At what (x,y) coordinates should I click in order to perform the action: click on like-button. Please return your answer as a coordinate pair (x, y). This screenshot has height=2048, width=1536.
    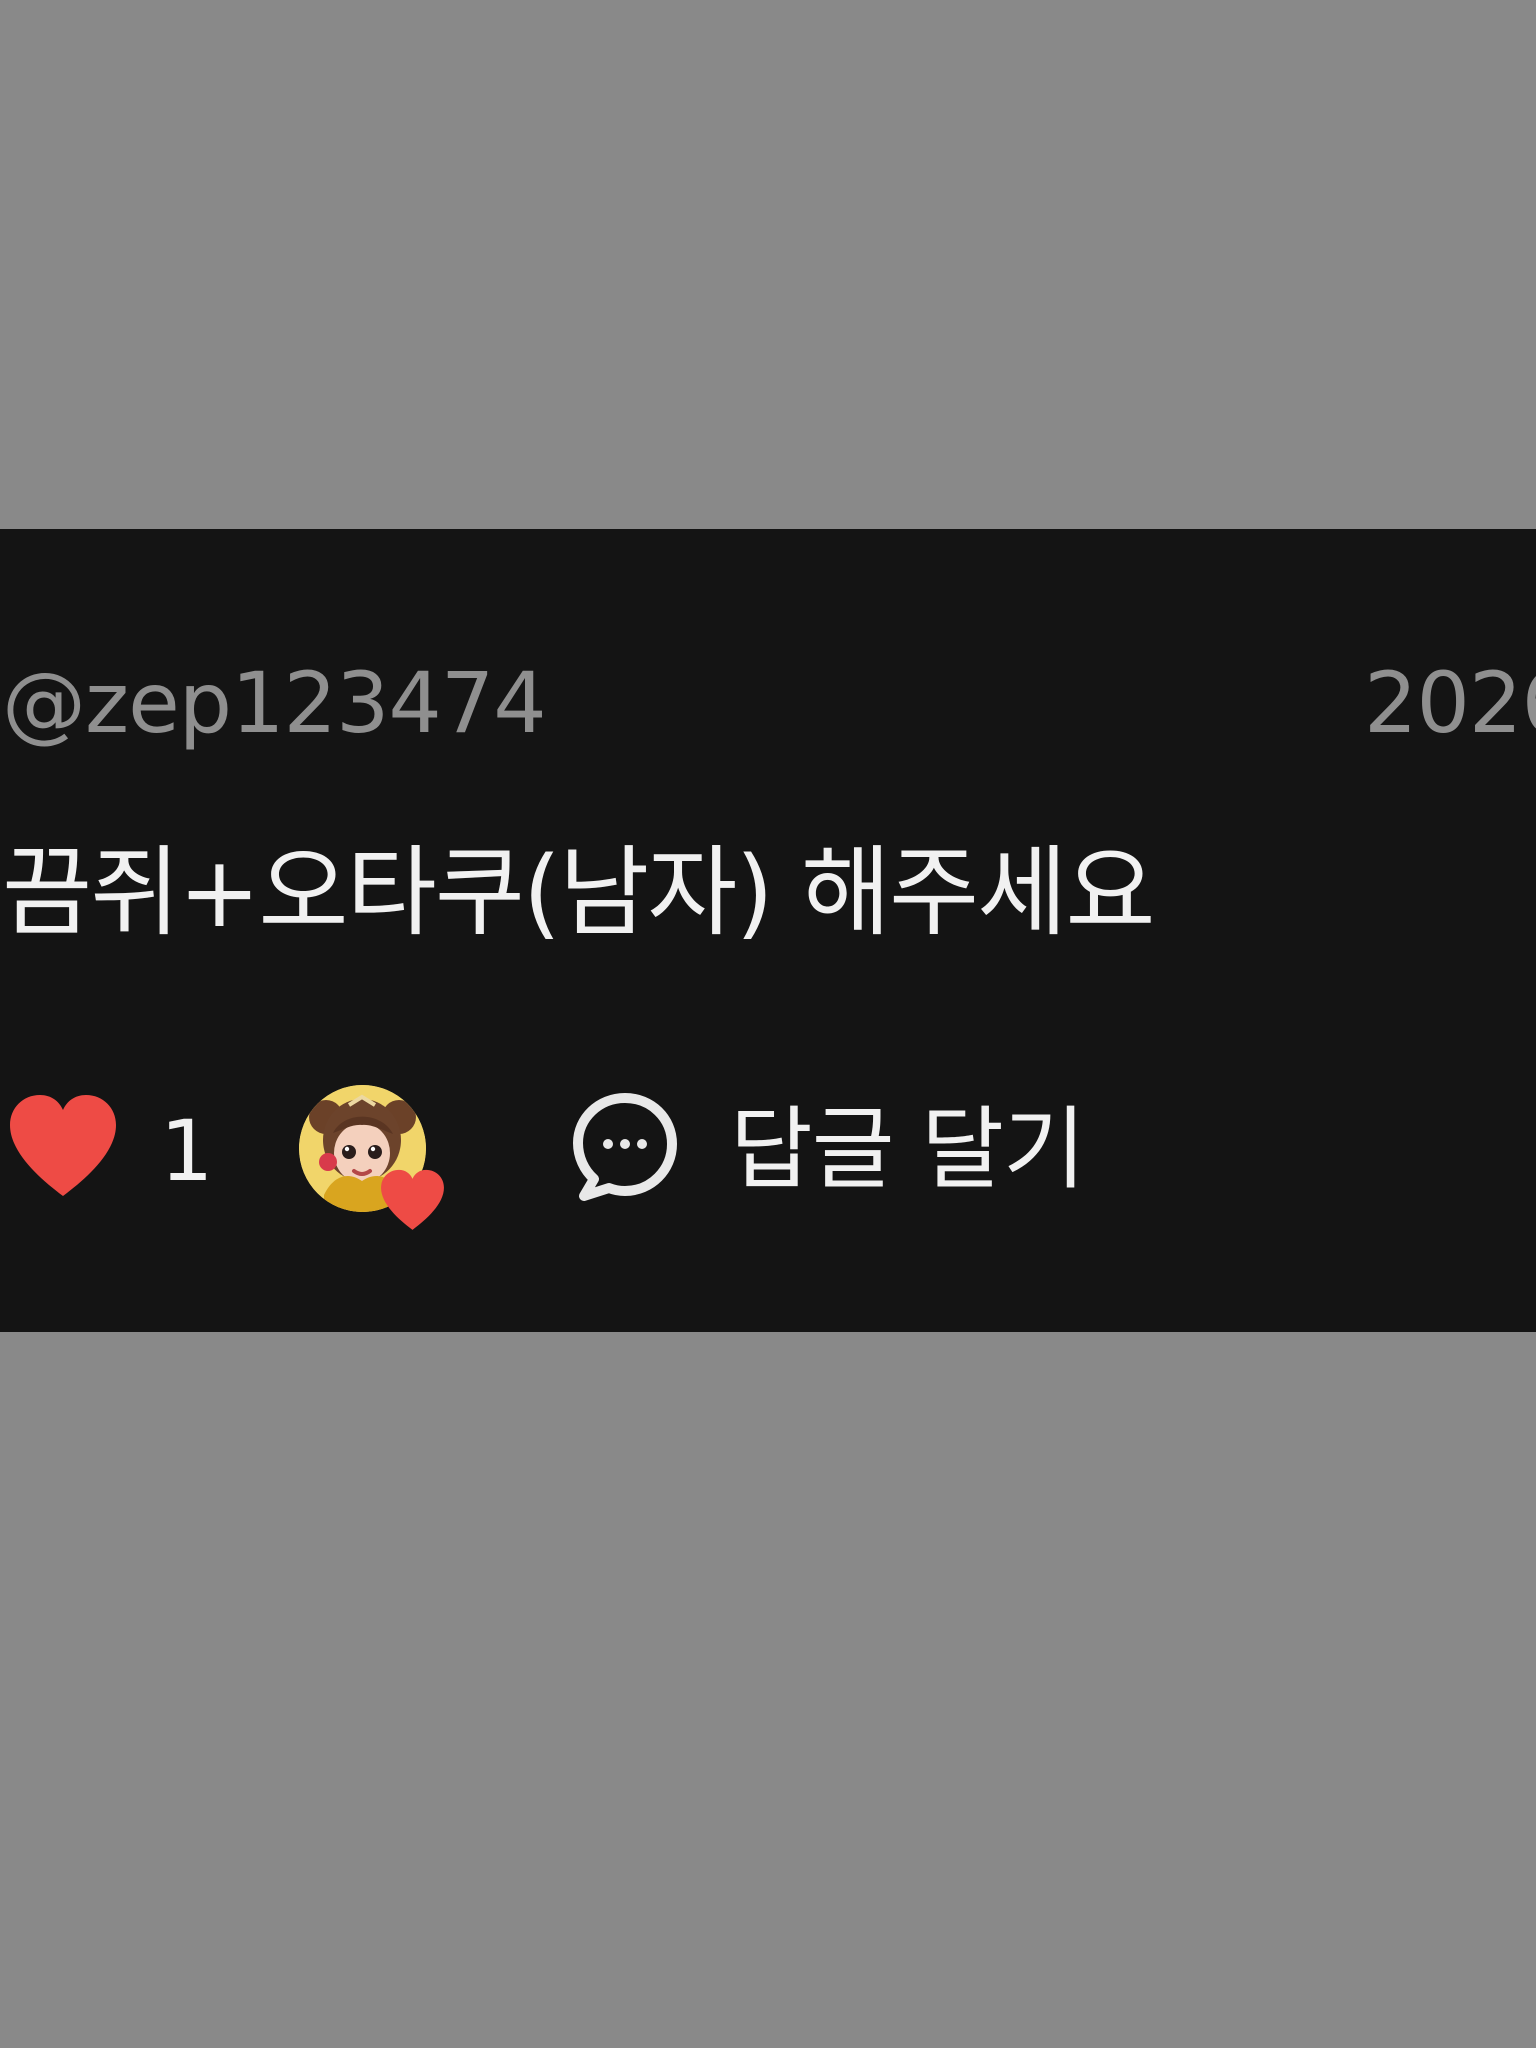
    Looking at the image, I should click on (65, 1150).